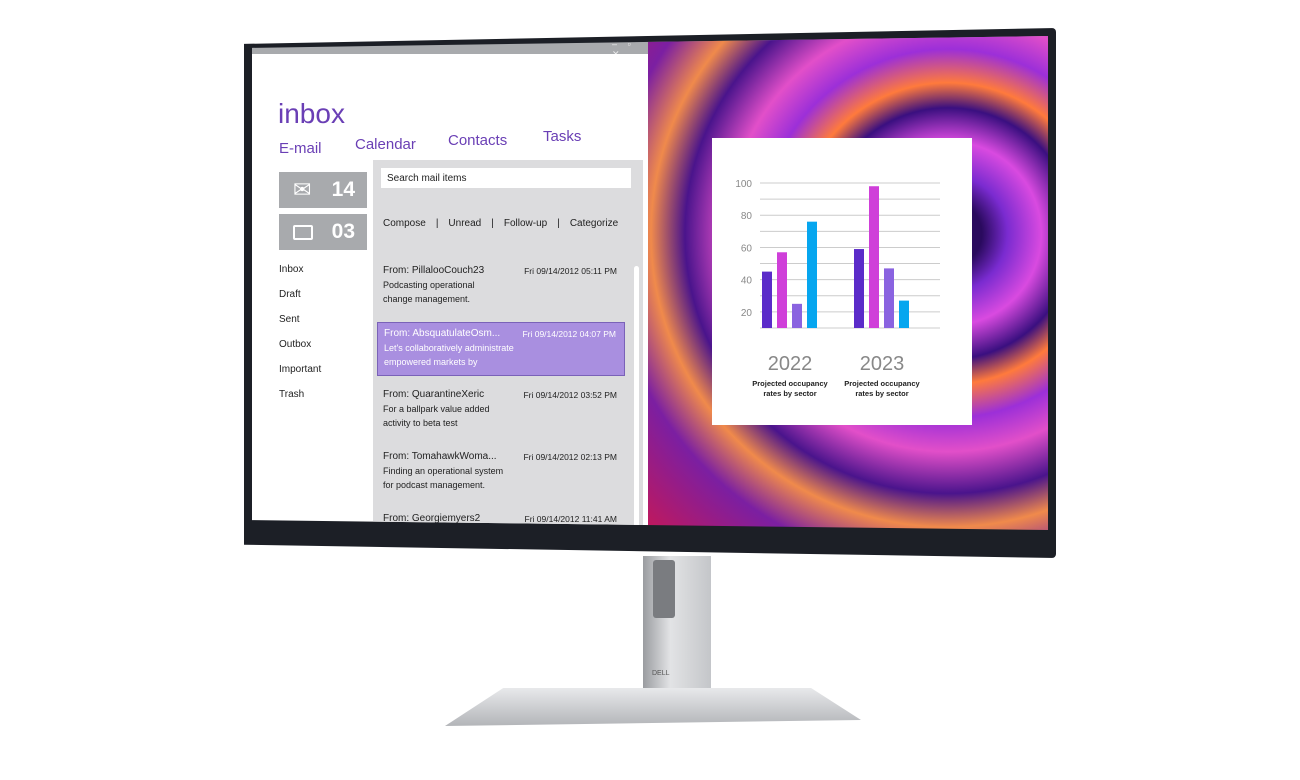  Describe the element at coordinates (420, 423) in the screenshot. I see `mail-preview: activity to beta test` at that location.